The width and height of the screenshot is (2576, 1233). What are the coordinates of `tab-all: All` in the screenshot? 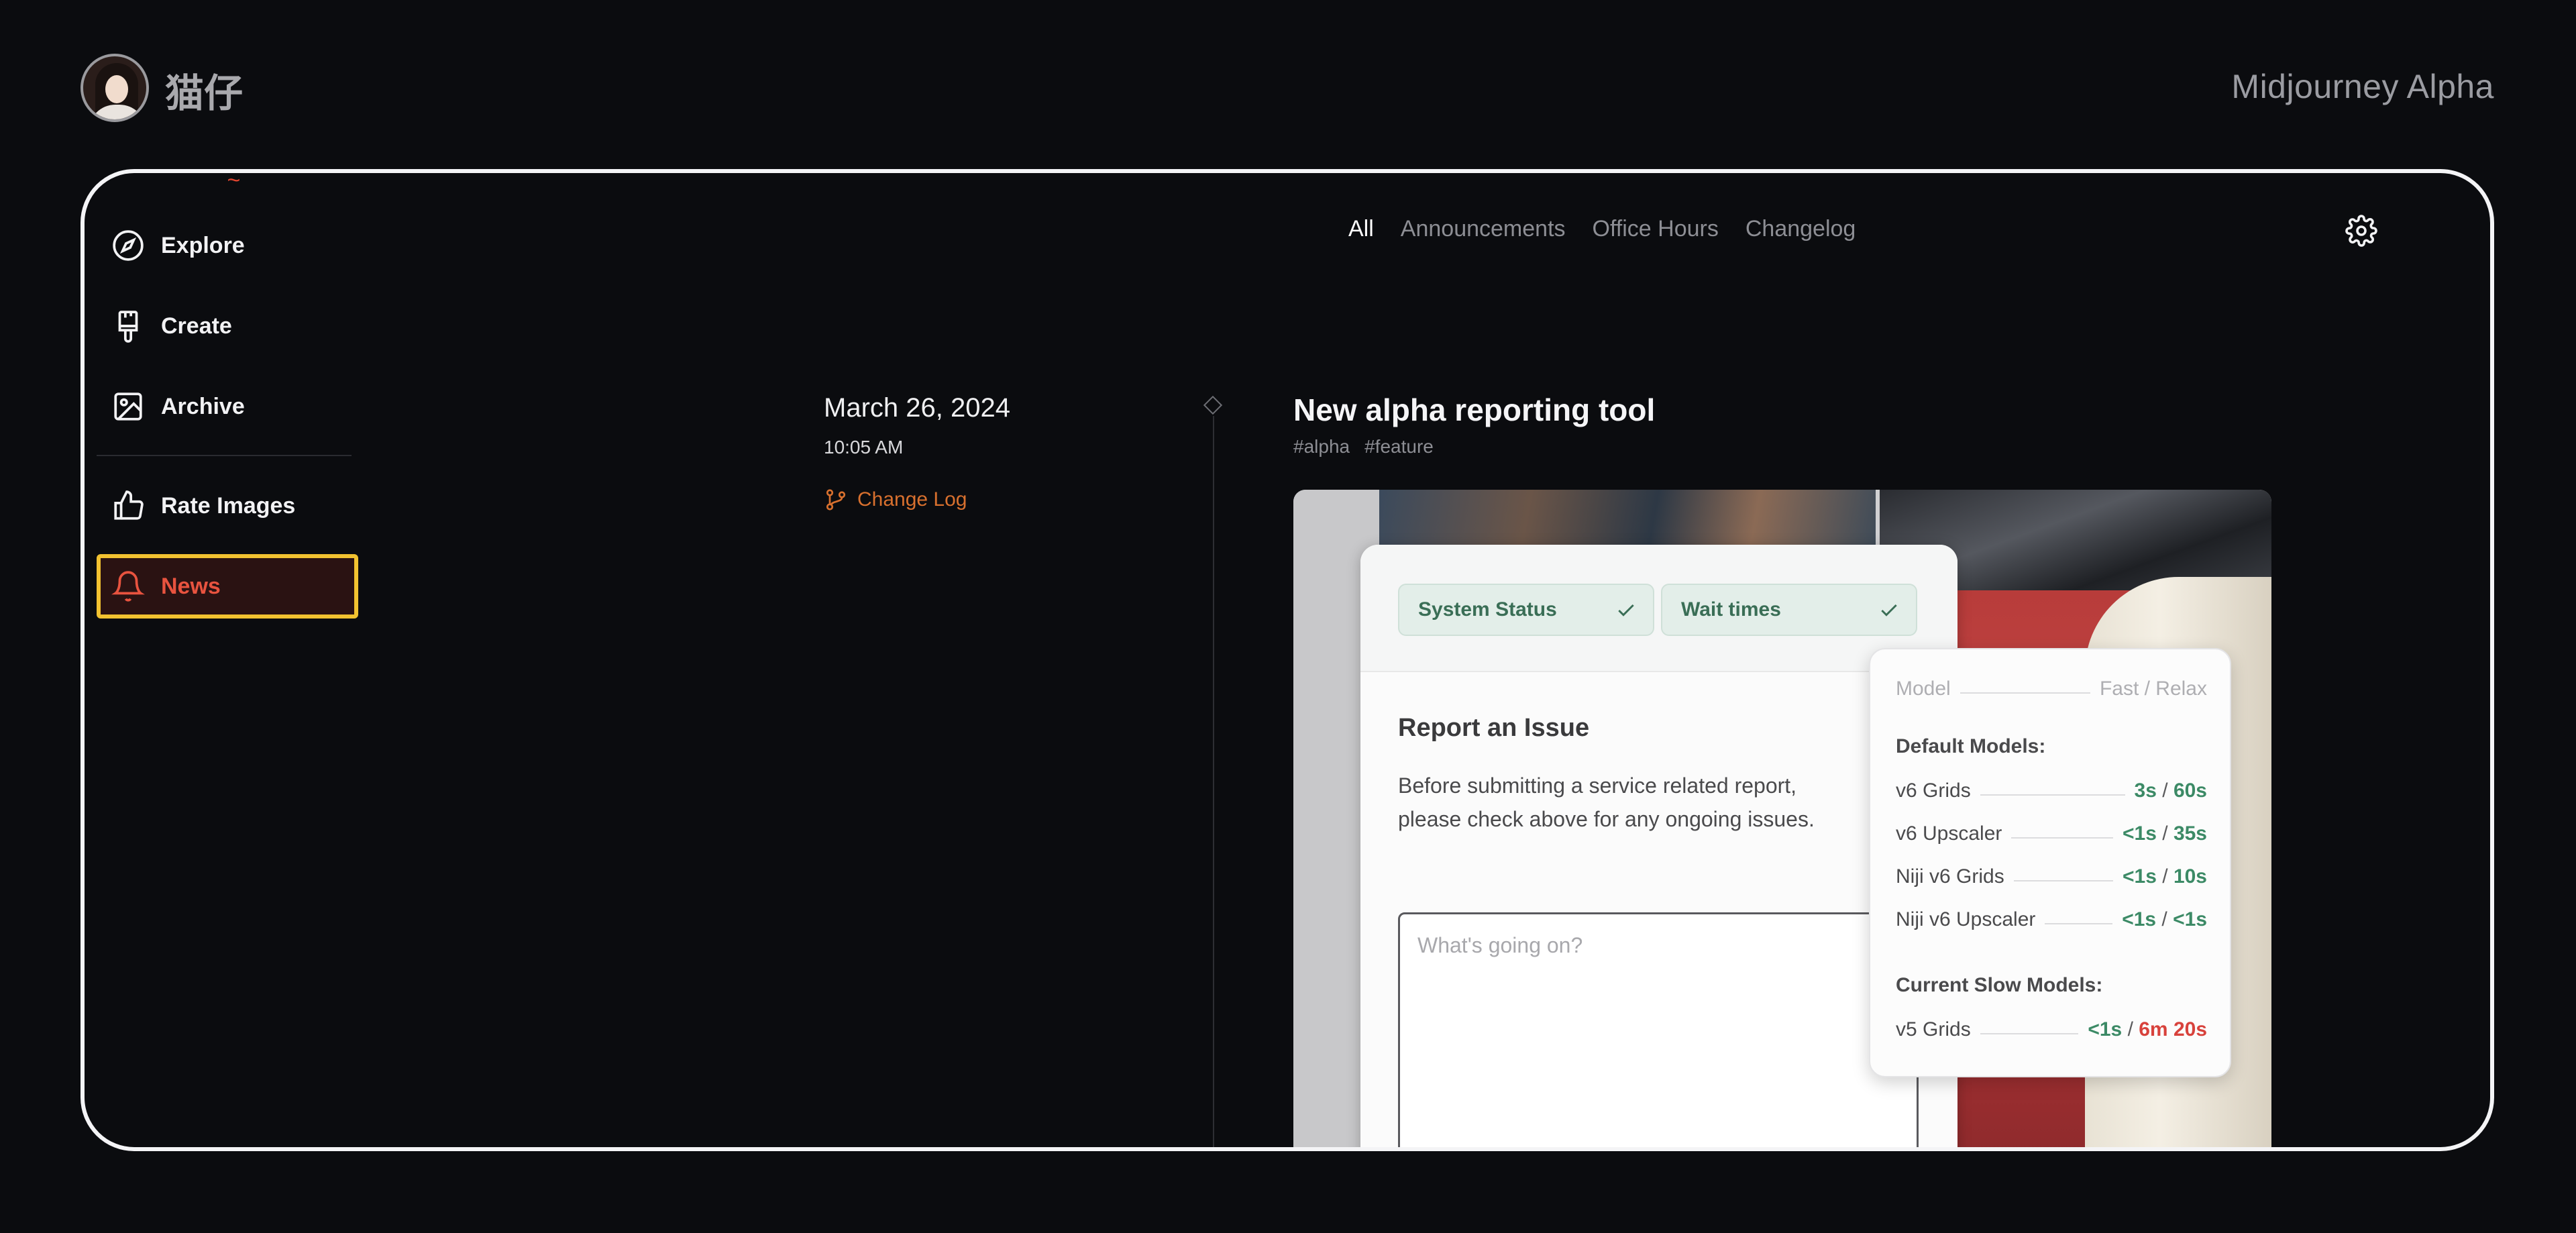 It's located at (1361, 229).